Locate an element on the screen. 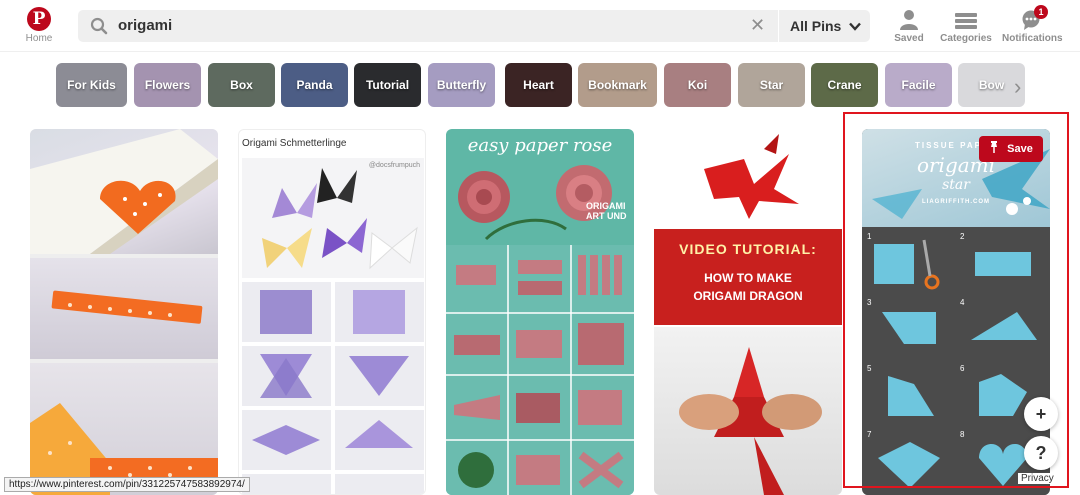 The height and width of the screenshot is (495, 1080). categories-nav-button: Categories is located at coordinates (966, 26).